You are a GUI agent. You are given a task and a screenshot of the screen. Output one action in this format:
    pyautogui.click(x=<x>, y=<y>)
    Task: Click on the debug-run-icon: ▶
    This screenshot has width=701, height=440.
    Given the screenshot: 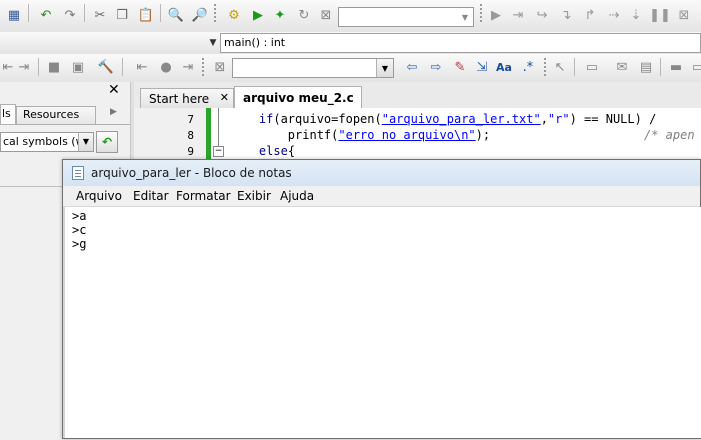 What is the action you would take?
    pyautogui.click(x=496, y=16)
    